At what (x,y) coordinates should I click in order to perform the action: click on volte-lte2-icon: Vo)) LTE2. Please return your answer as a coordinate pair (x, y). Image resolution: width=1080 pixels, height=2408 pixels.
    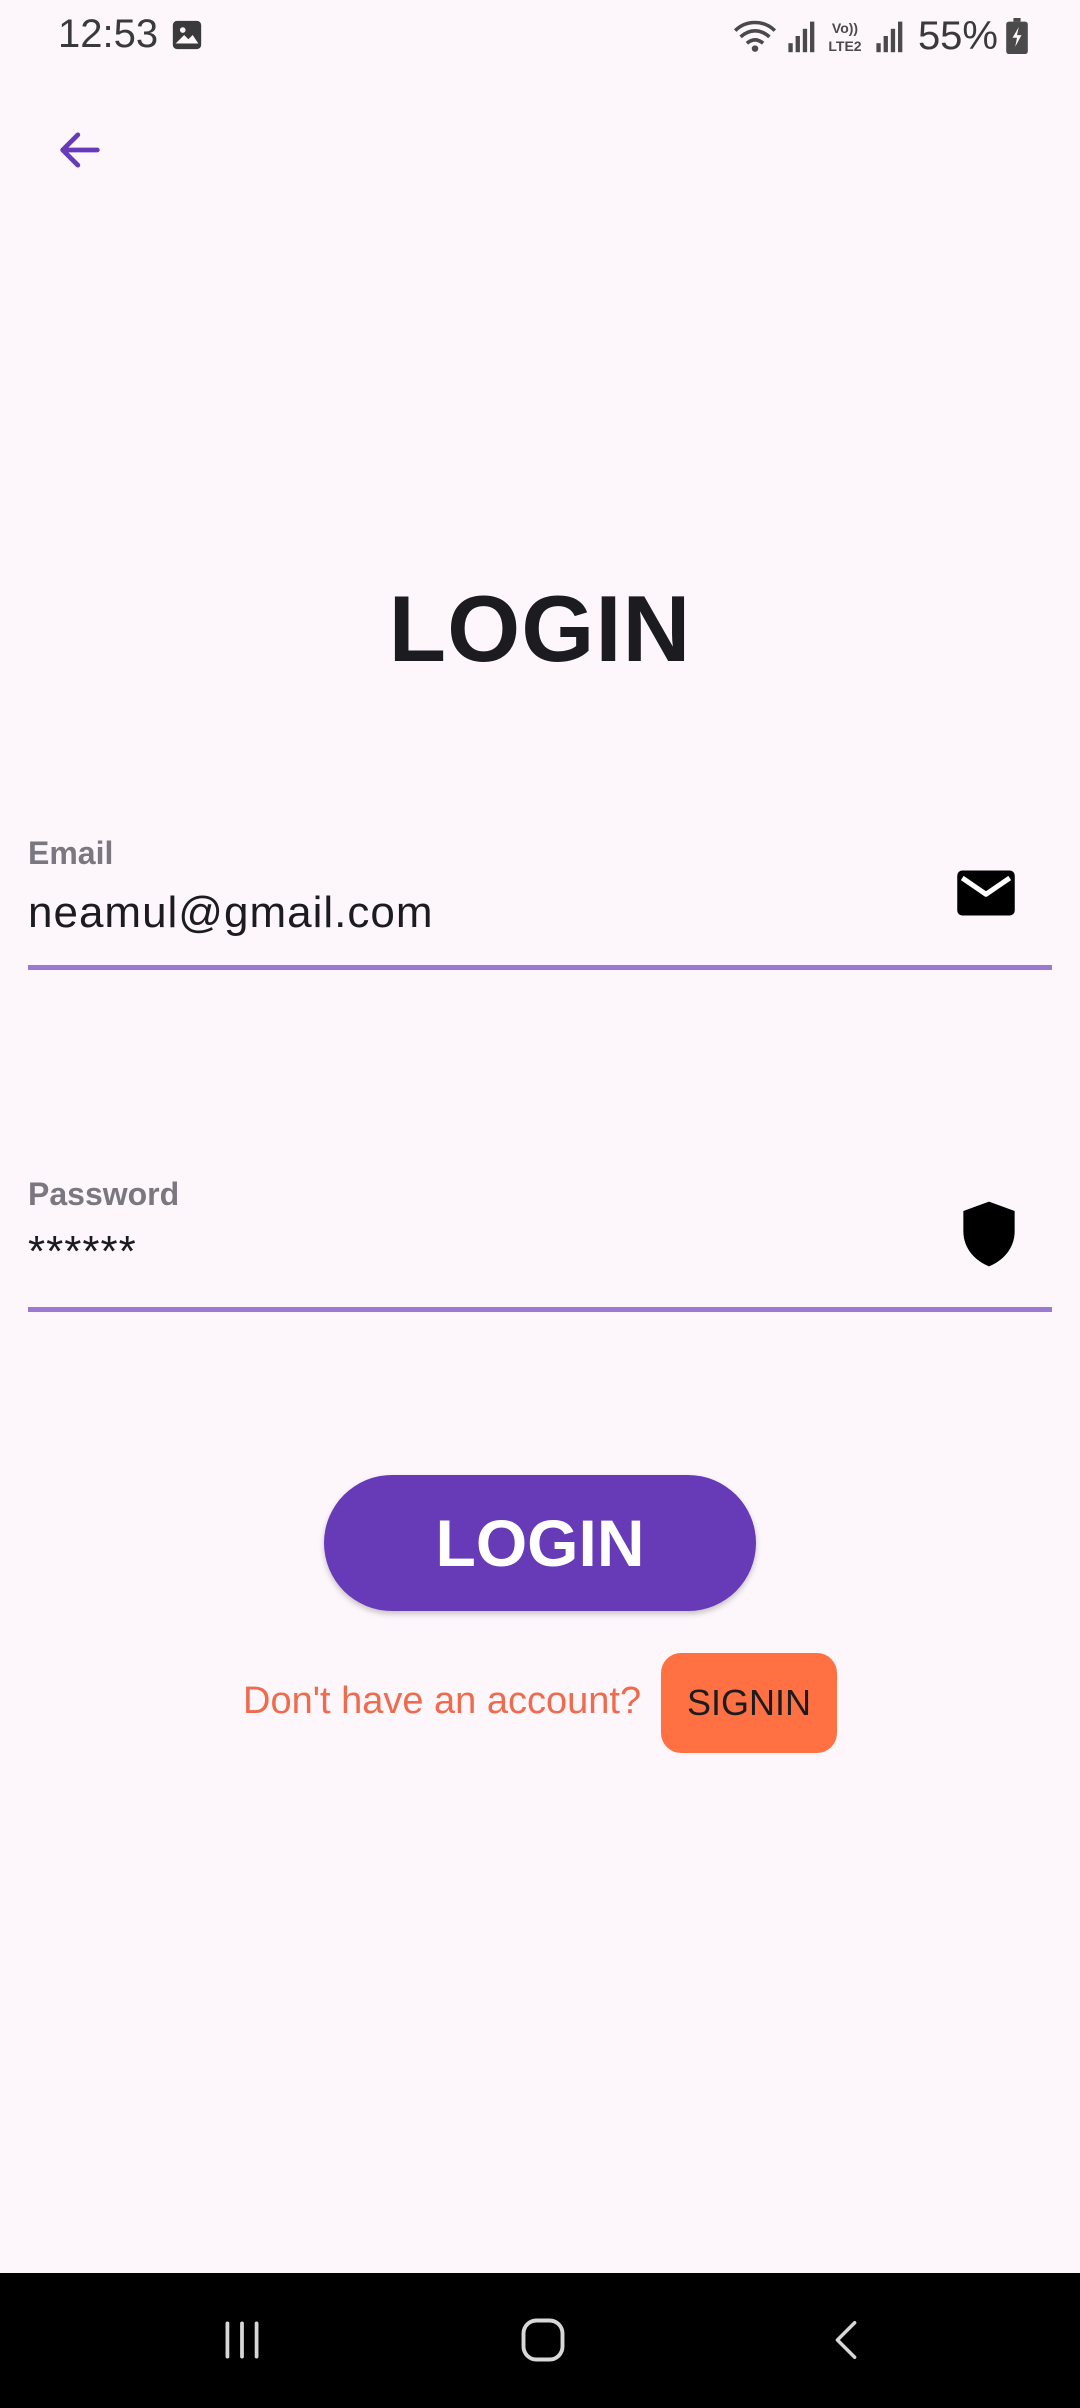
    Looking at the image, I should click on (844, 37).